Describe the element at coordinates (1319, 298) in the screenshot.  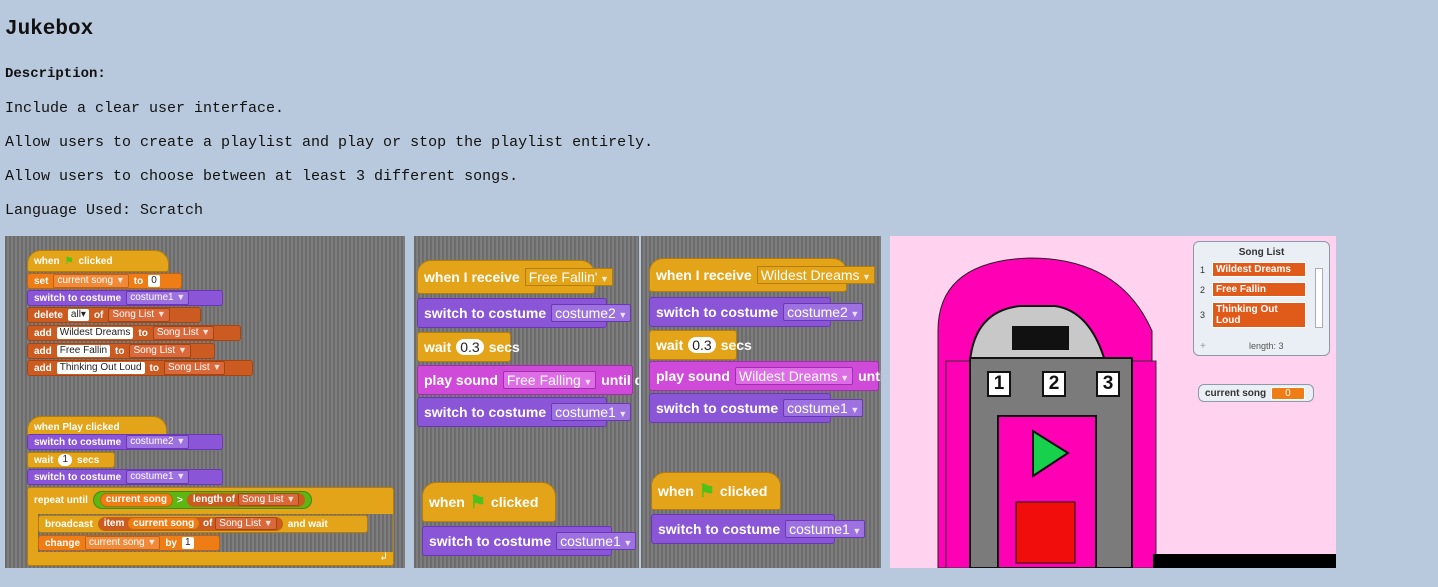
I see `list-scrollbar` at that location.